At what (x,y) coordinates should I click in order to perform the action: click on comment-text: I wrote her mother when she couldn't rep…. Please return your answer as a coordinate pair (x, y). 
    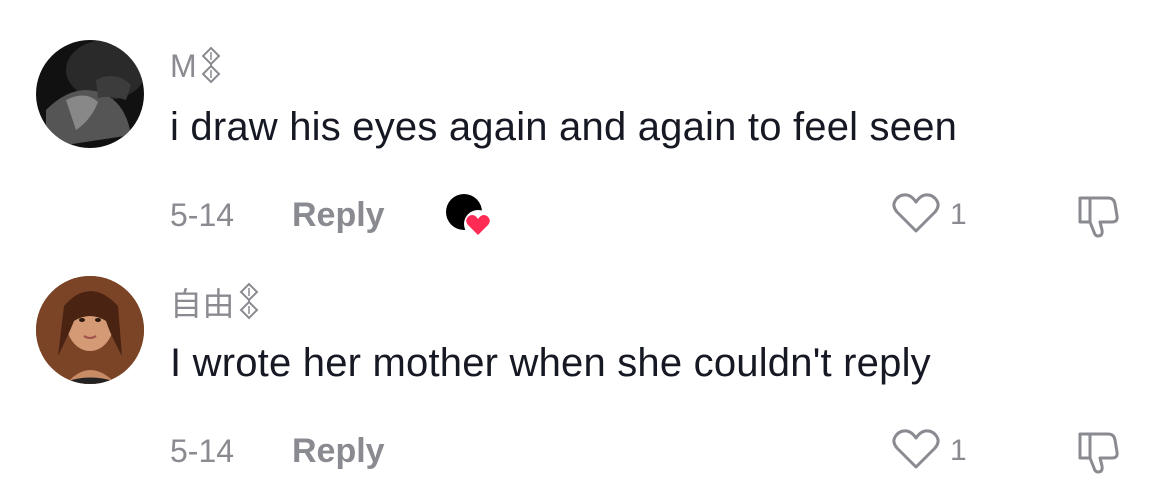
    Looking at the image, I should click on (550, 363).